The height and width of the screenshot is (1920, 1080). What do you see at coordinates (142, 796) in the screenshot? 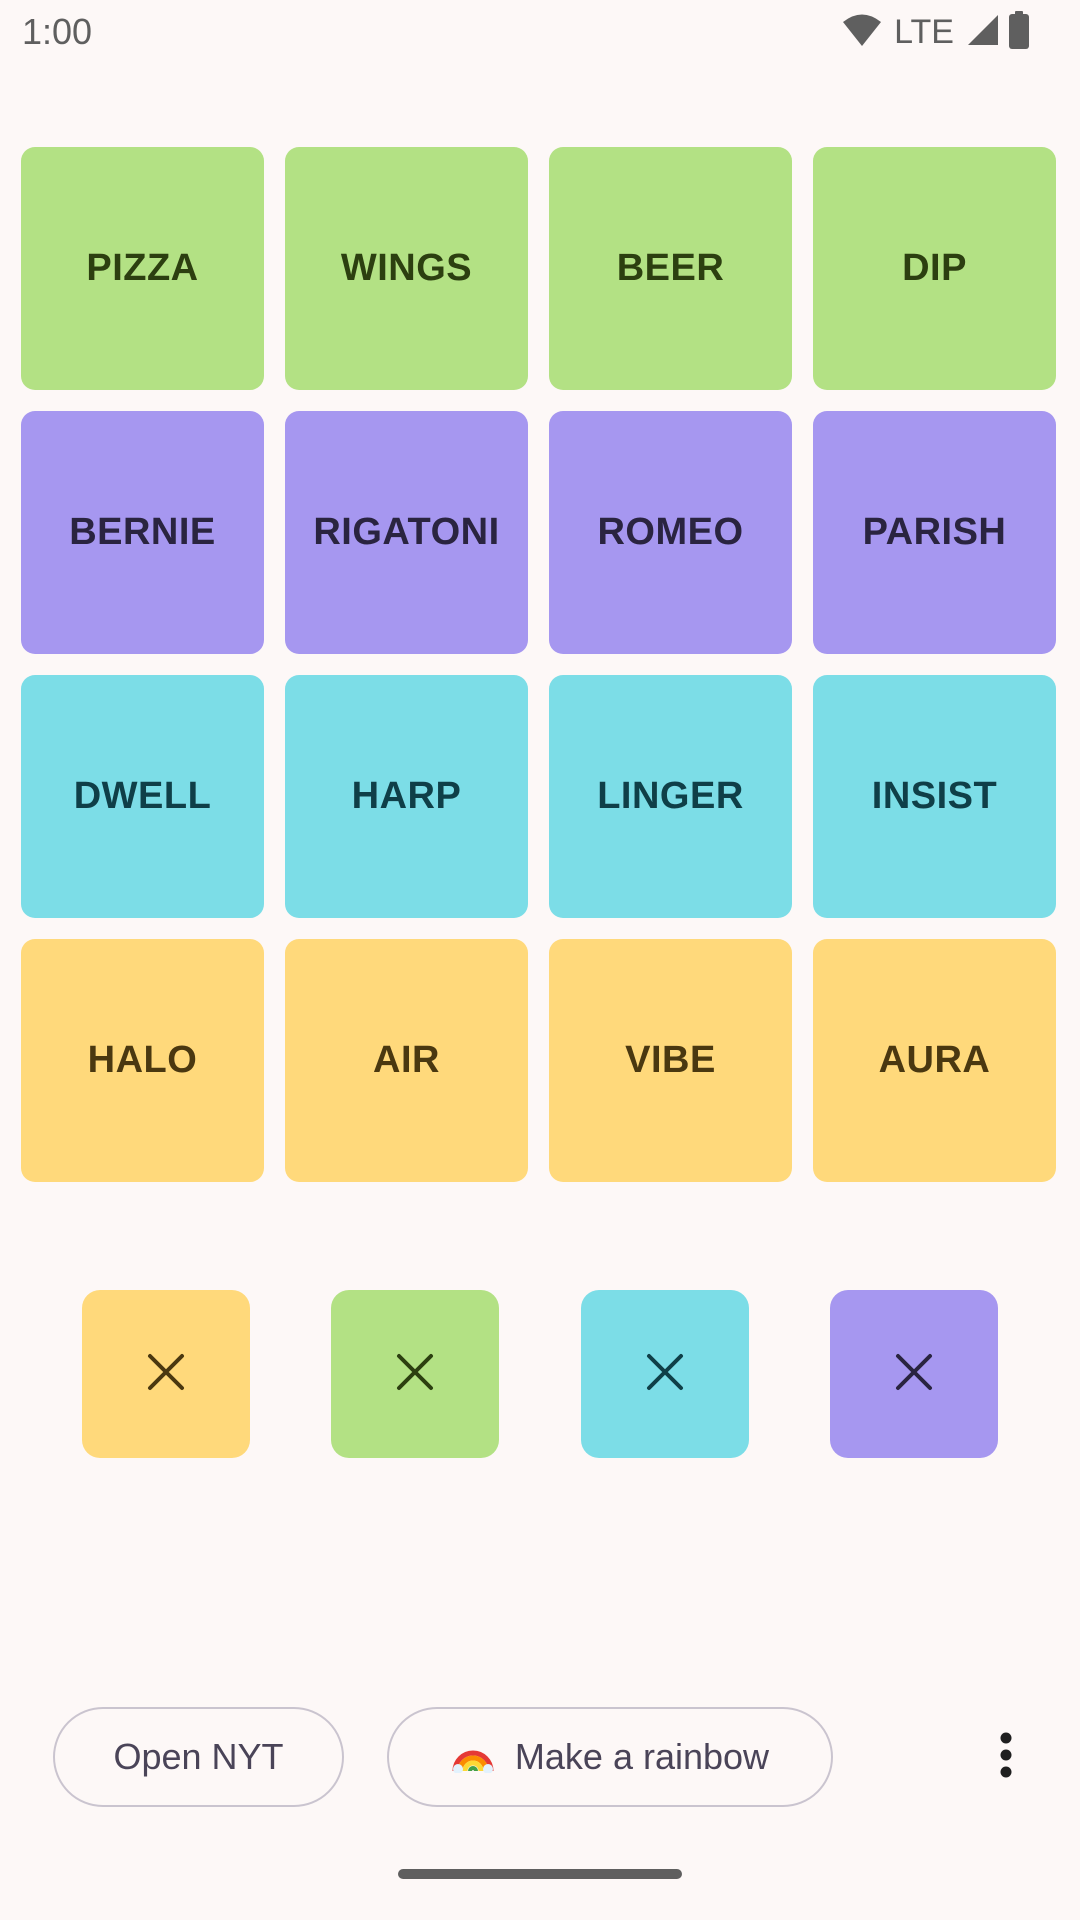
I see `word-tile-dwell: DWELL` at bounding box center [142, 796].